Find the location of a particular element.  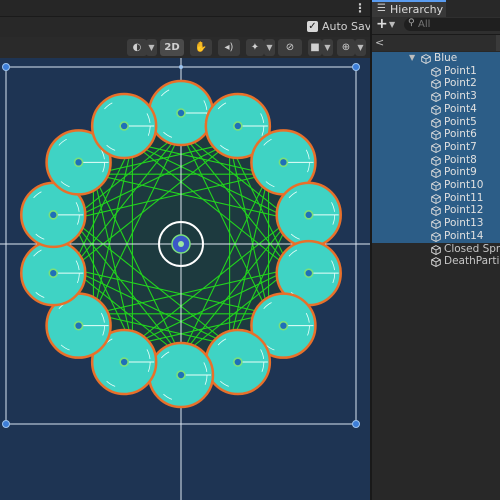

search-input is located at coordinates (458, 24).